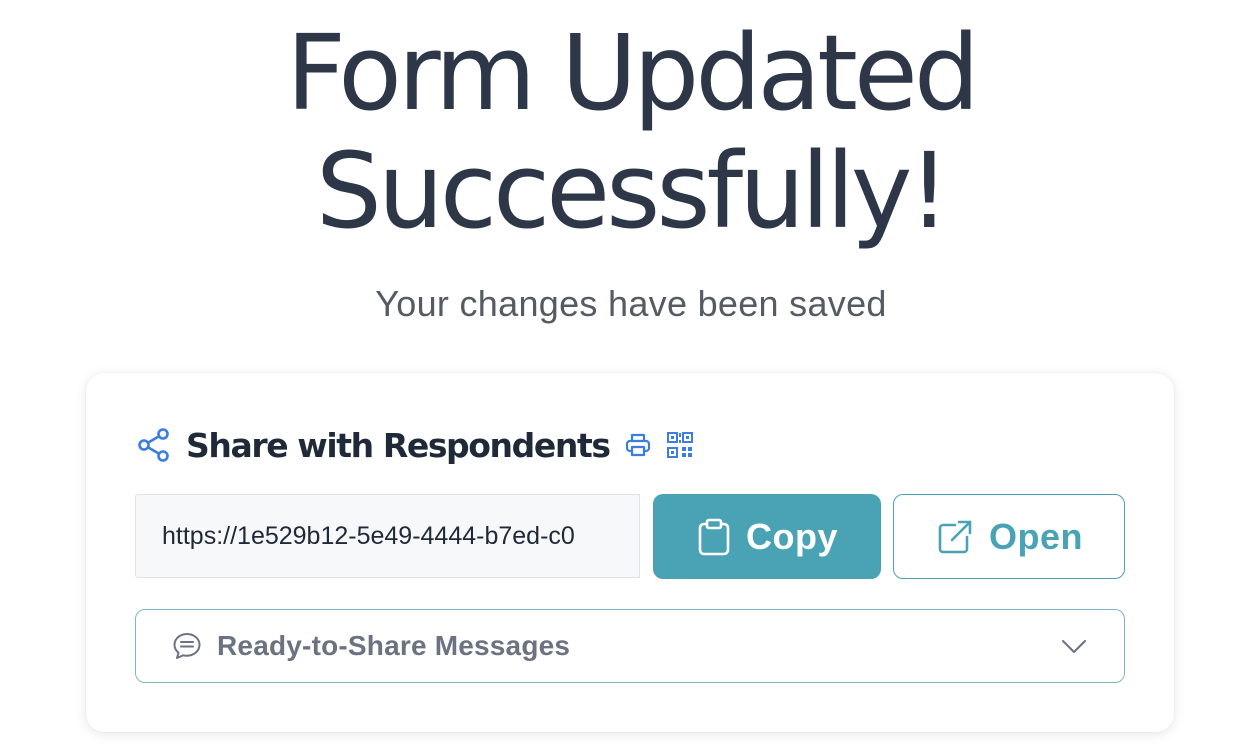 The width and height of the screenshot is (1238, 744). Describe the element at coordinates (638, 445) in the screenshot. I see `printer-icon` at that location.